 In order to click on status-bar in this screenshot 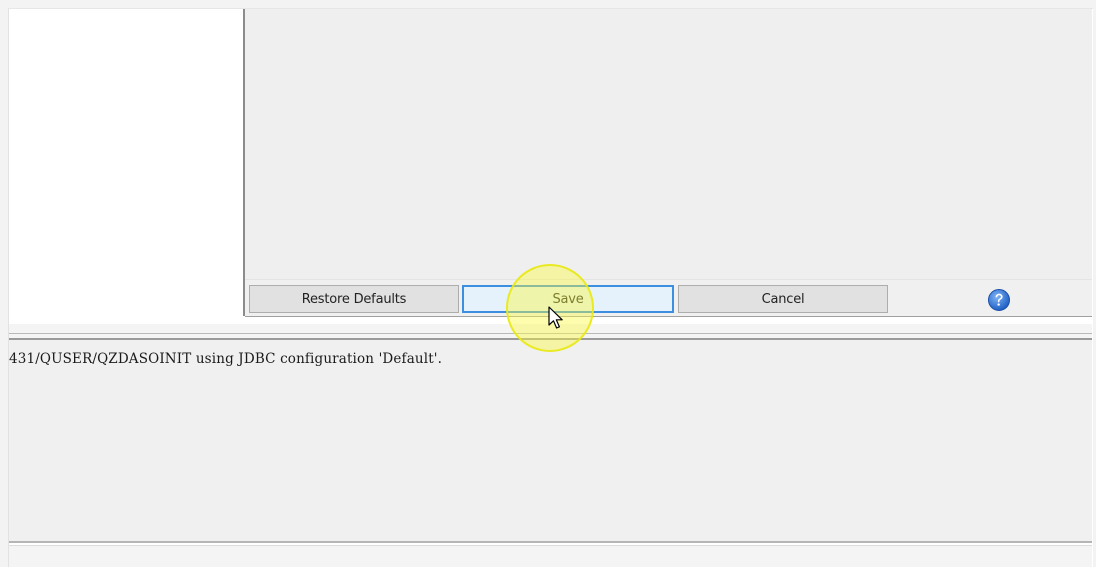, I will do `click(550, 556)`.